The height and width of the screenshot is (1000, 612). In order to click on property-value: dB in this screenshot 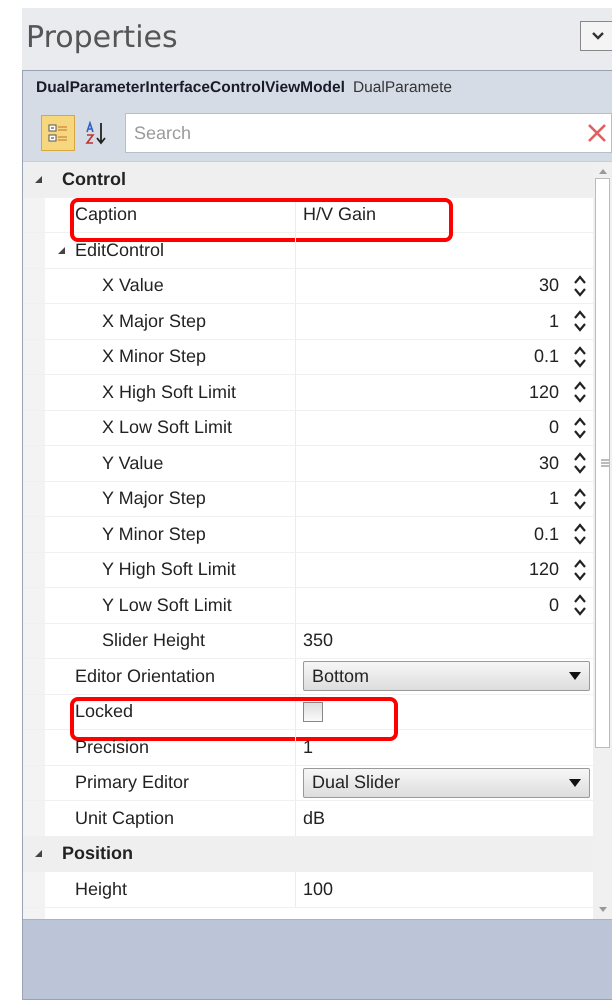, I will do `click(314, 818)`.